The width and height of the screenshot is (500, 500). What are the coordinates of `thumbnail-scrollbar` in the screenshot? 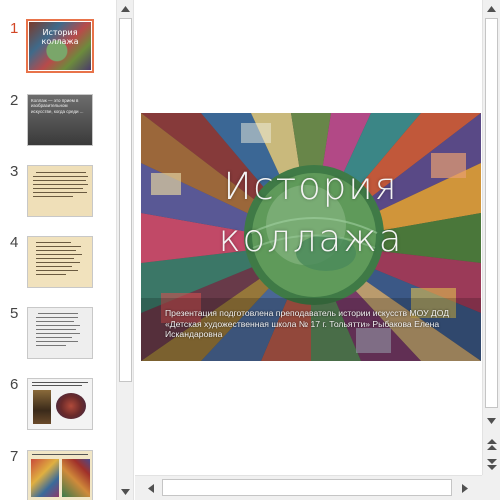 It's located at (125, 250).